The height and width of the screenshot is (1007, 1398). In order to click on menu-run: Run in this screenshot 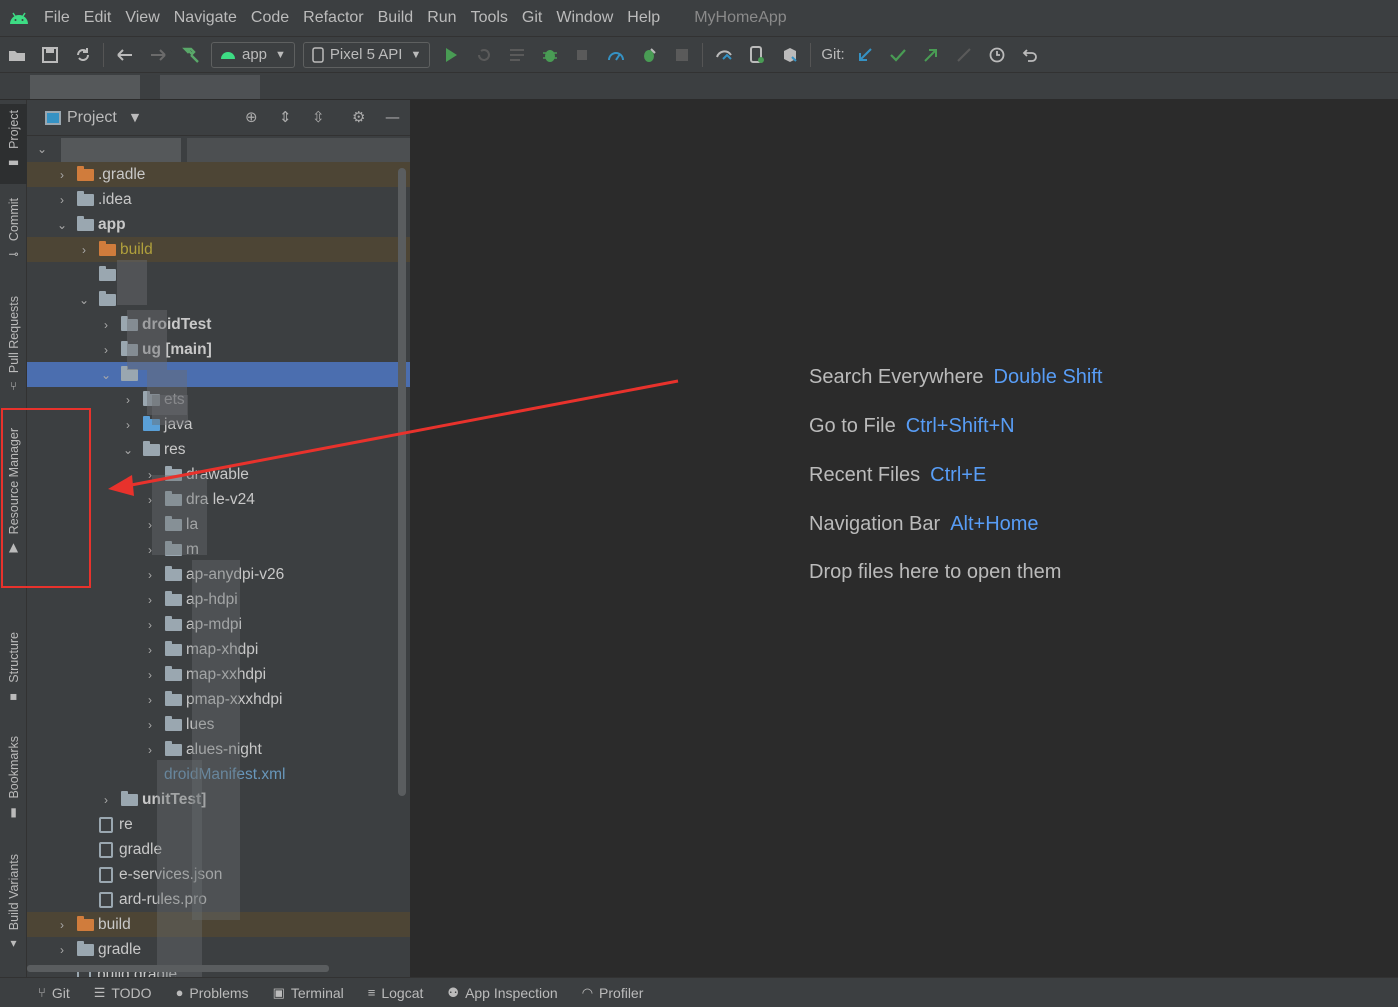, I will do `click(442, 18)`.